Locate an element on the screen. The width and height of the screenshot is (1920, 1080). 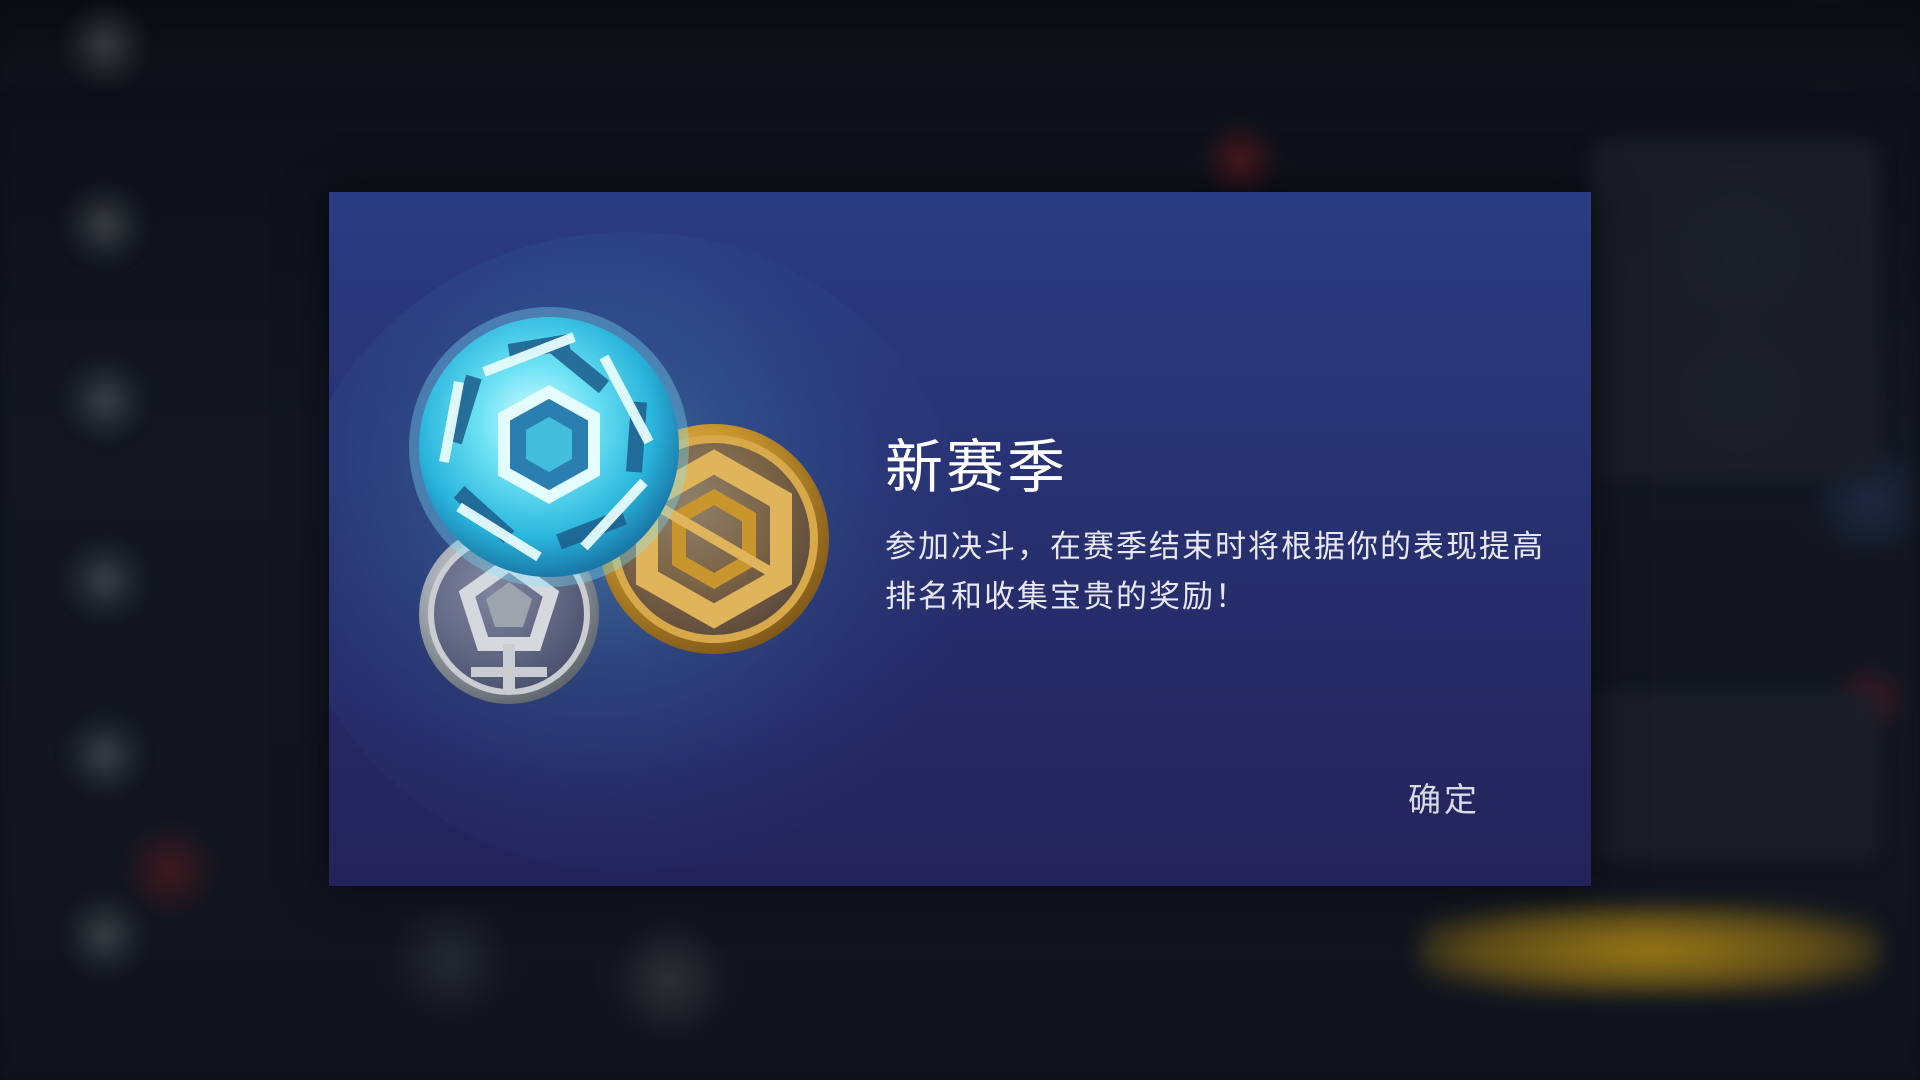
diamond-rank-orb-icon is located at coordinates (549, 447).